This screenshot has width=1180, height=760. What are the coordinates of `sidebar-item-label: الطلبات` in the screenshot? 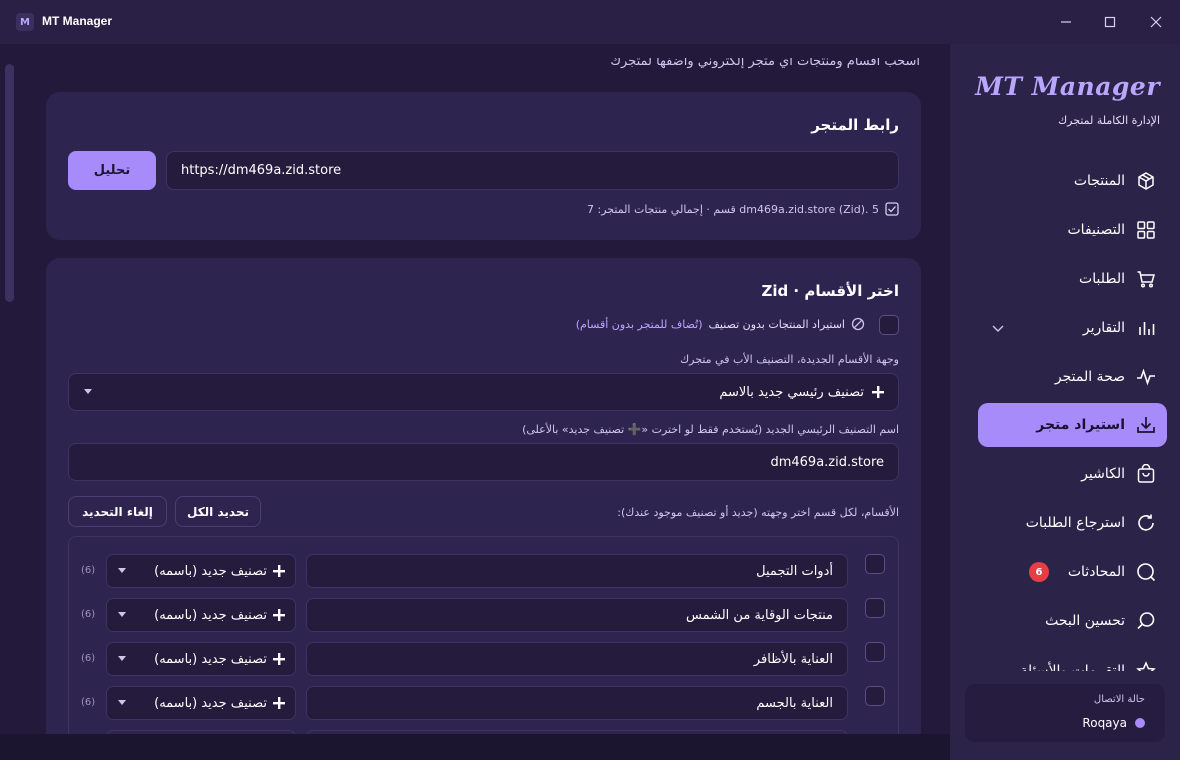 It's located at (1102, 279).